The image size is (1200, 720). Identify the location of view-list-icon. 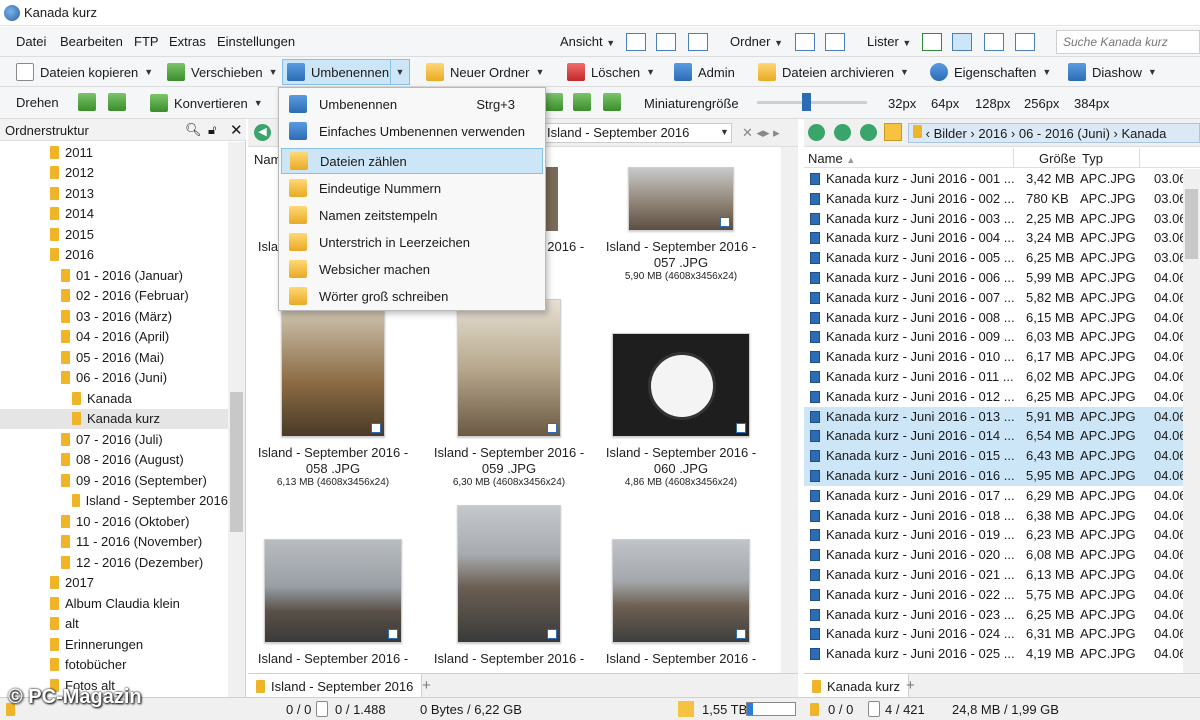
(666, 42).